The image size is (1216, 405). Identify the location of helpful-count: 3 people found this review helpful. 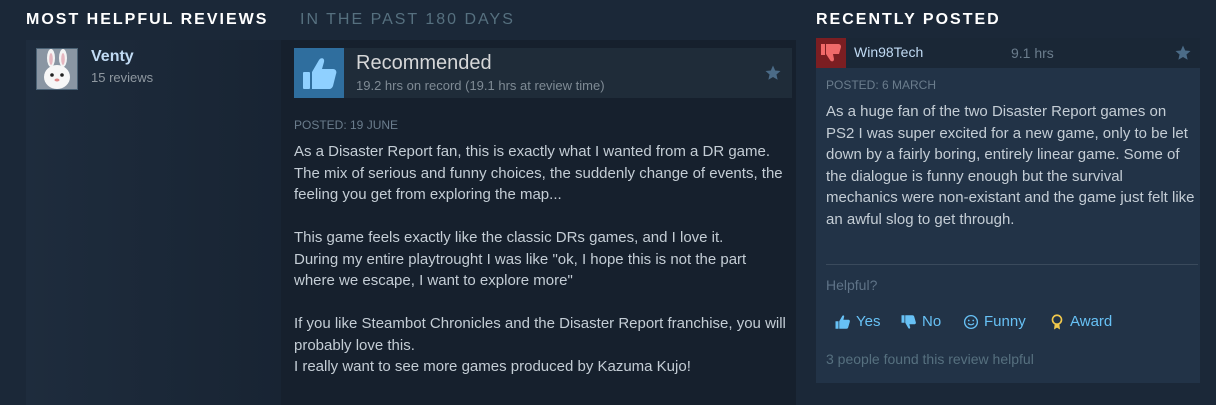
(930, 359).